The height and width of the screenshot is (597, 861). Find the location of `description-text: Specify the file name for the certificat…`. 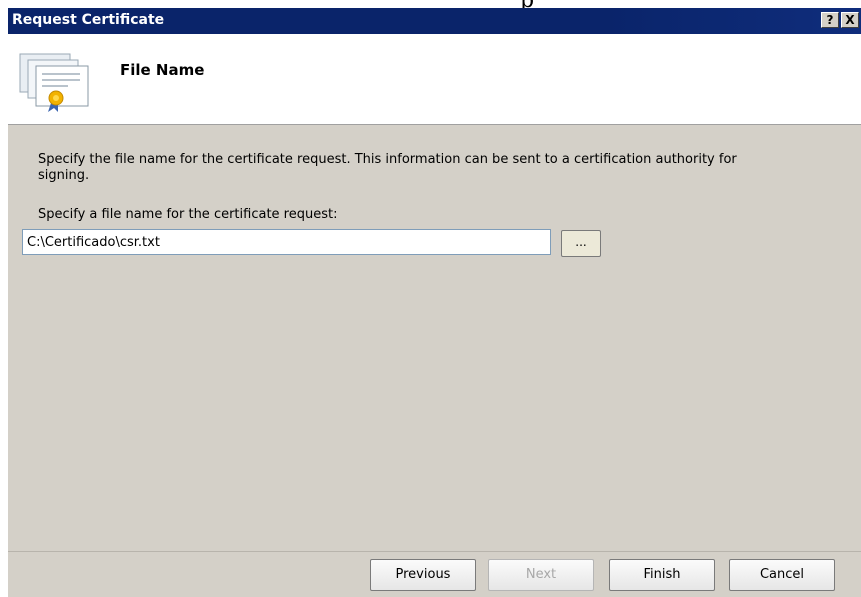

description-text: Specify the file name for the certificat… is located at coordinates (387, 167).